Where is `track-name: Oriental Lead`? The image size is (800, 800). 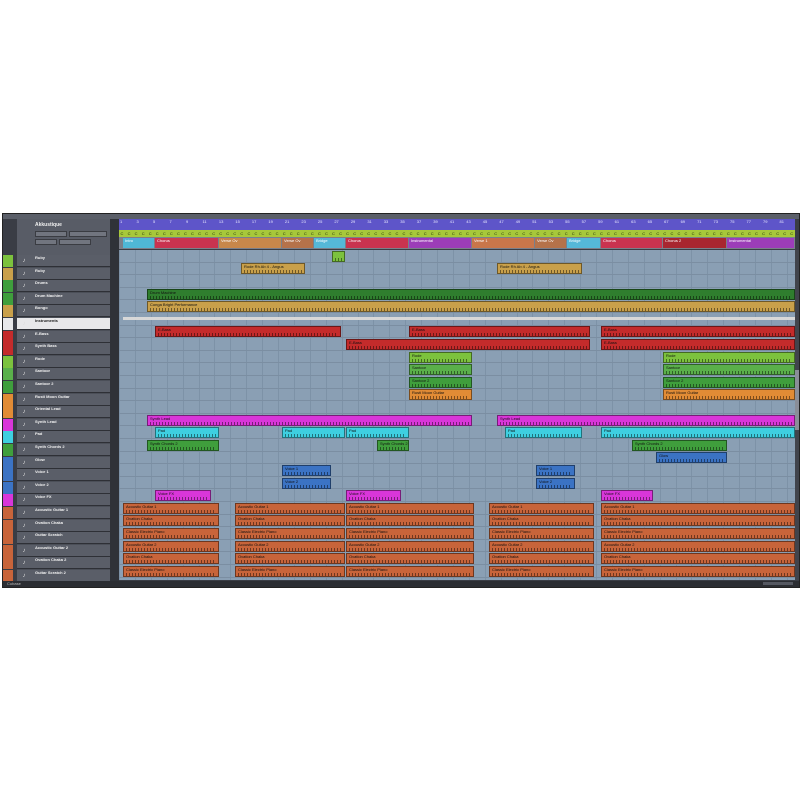 track-name: Oriental Lead is located at coordinates (48, 408).